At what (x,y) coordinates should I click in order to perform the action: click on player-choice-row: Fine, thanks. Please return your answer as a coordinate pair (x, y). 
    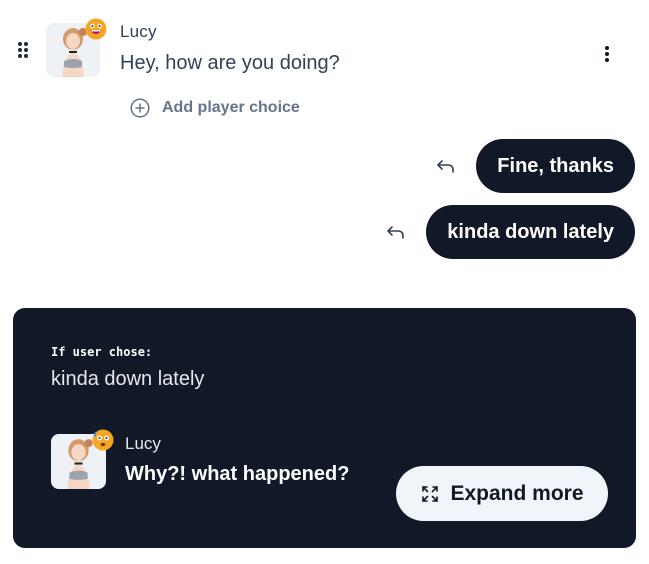
    Looking at the image, I should click on (535, 166).